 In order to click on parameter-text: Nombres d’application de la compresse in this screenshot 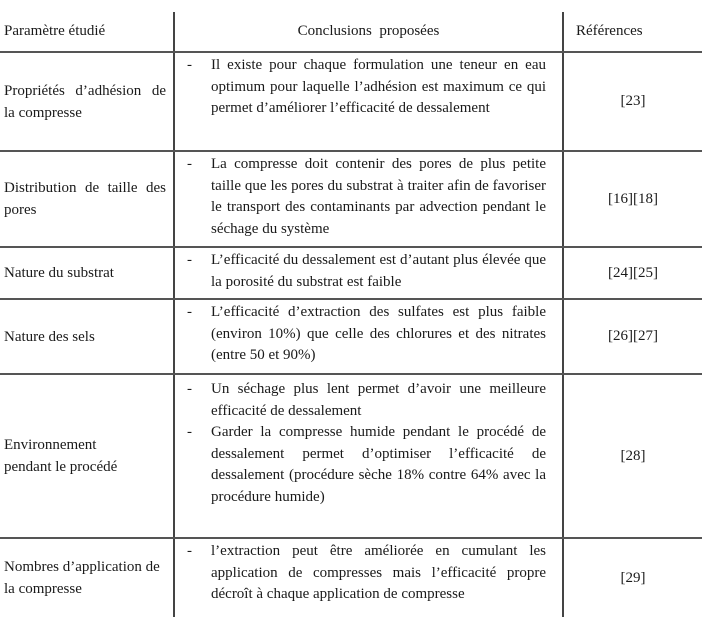, I will do `click(82, 578)`.